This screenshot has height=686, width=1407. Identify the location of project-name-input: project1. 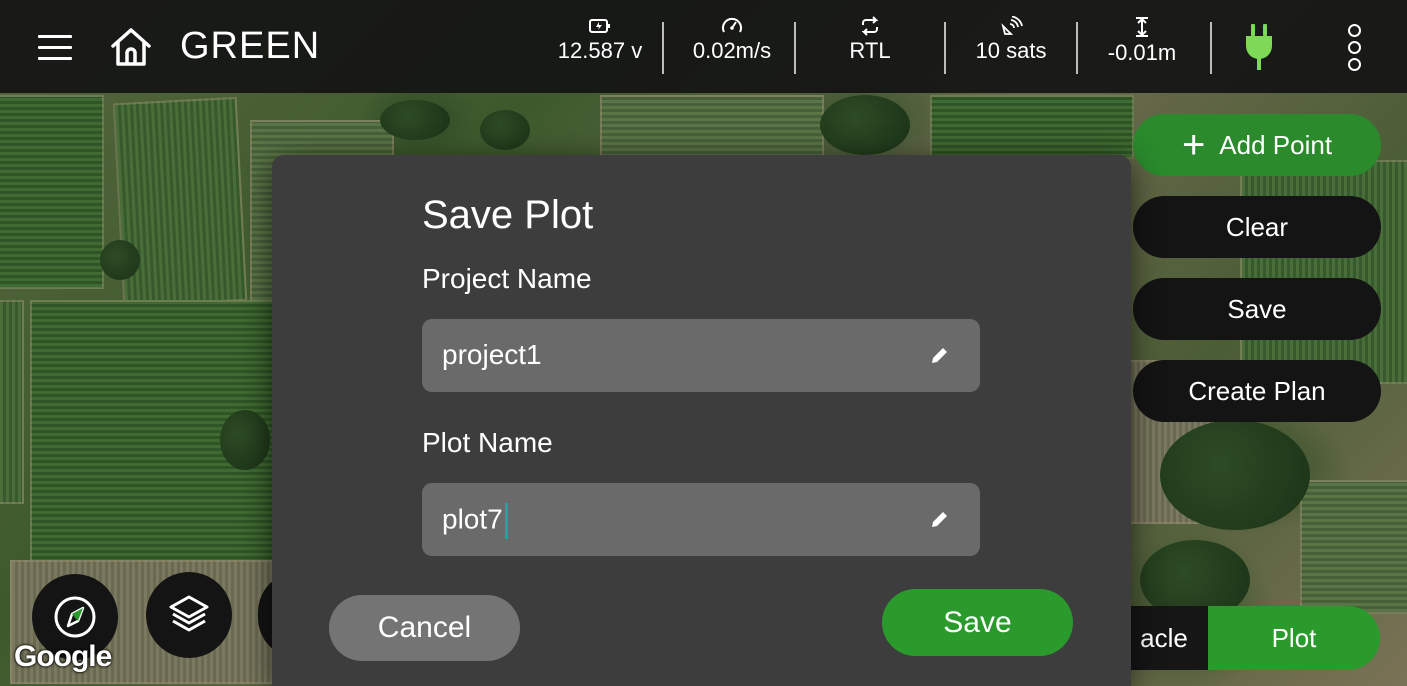
(701, 355).